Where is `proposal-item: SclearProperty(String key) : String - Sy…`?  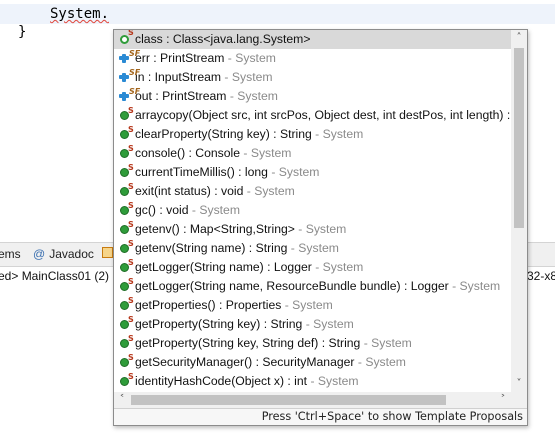
proposal-item: SclearProperty(String key) : String - Sy… is located at coordinates (312, 134).